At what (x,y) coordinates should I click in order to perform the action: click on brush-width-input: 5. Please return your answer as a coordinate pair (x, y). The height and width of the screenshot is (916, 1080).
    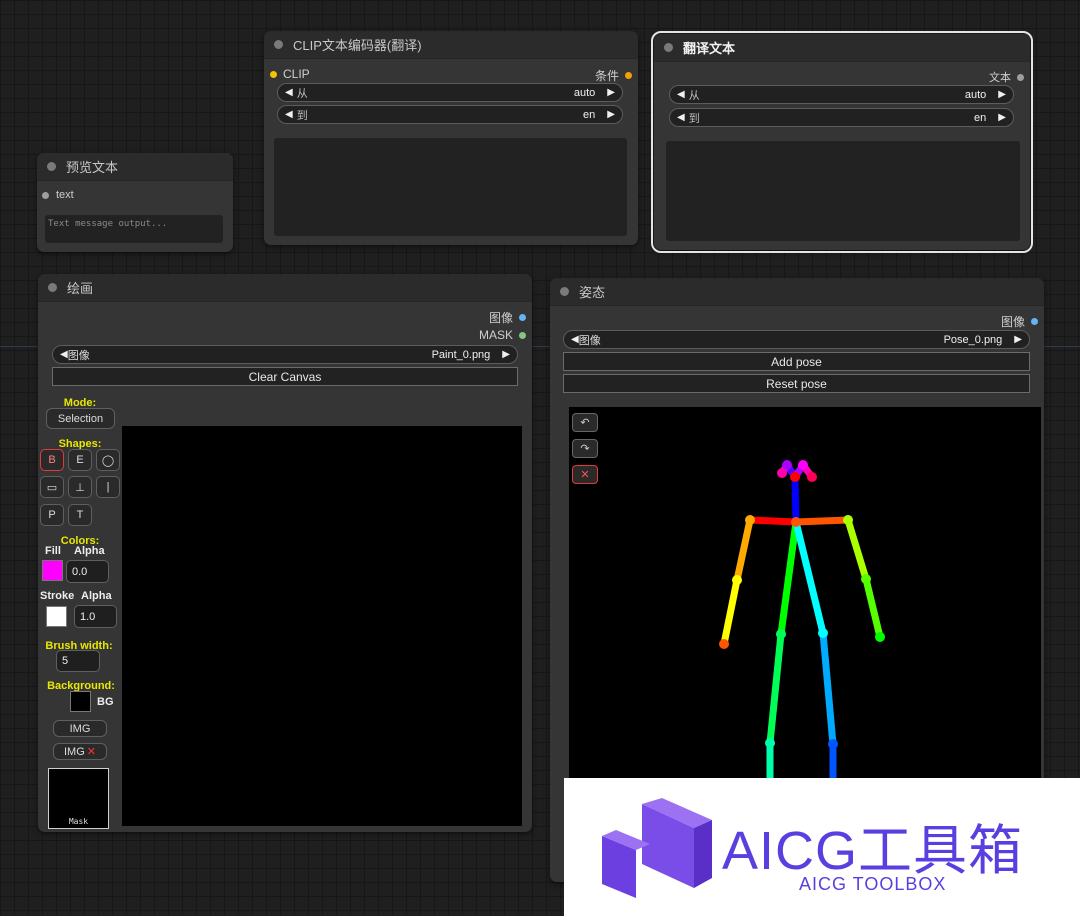
    Looking at the image, I should click on (78, 661).